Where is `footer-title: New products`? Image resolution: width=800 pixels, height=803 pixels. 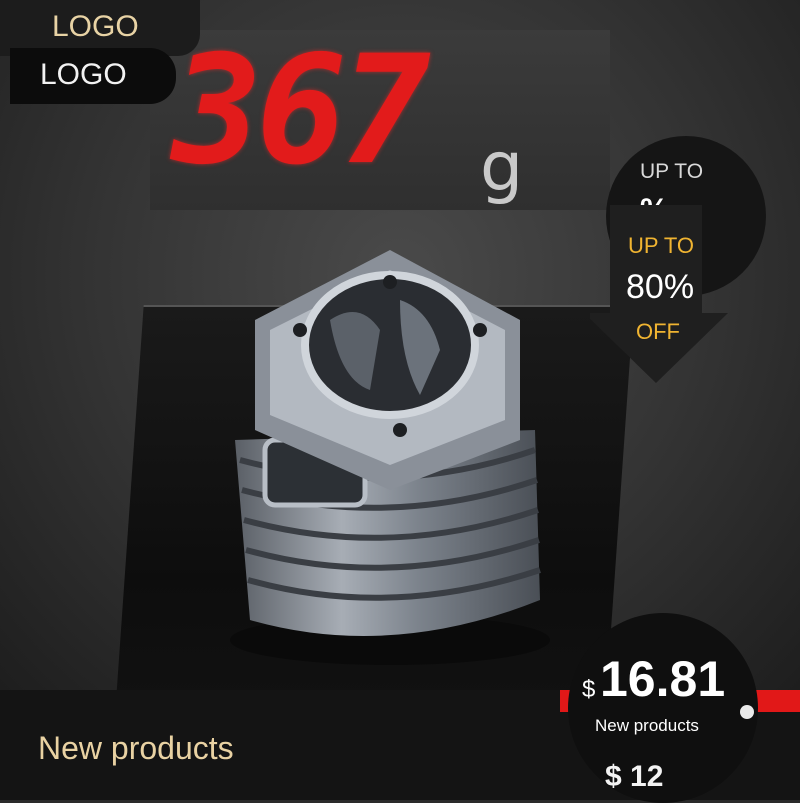
footer-title: New products is located at coordinates (136, 748).